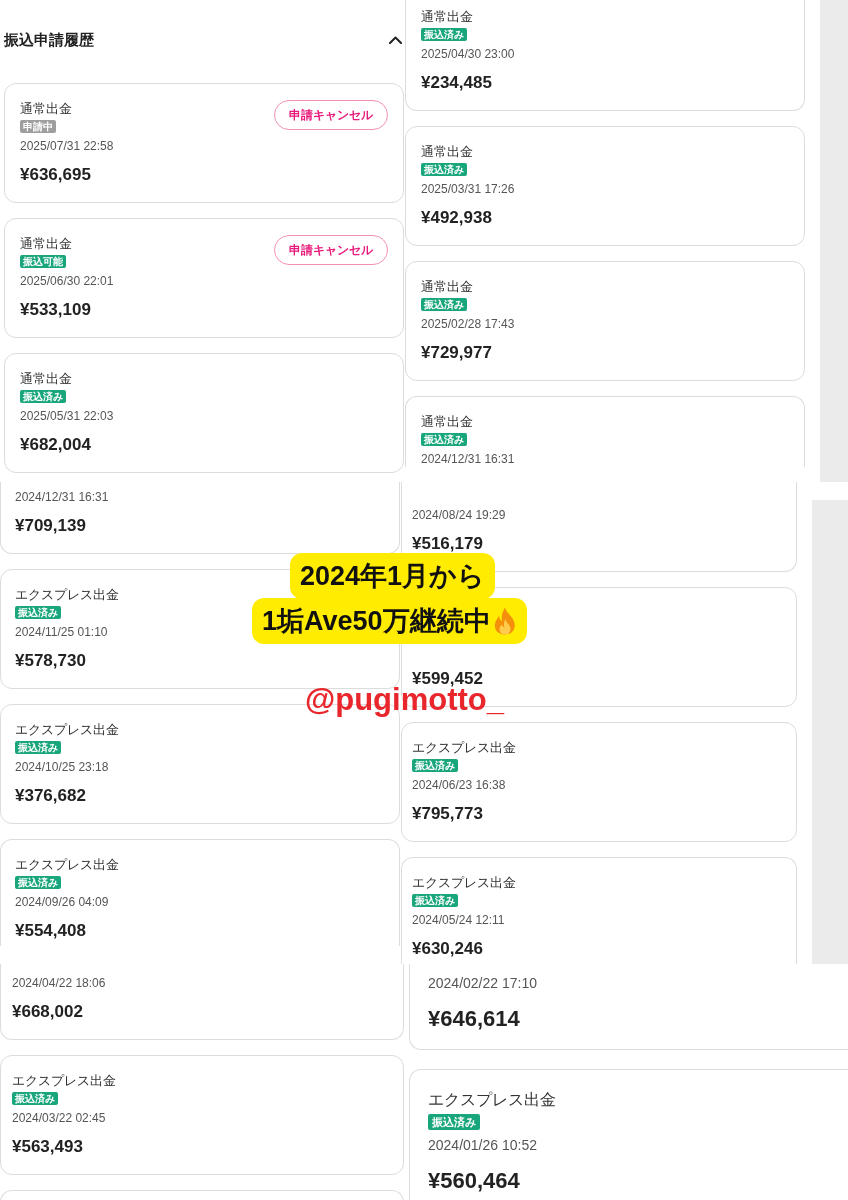 The width and height of the screenshot is (848, 1200). What do you see at coordinates (483, 1145) in the screenshot?
I see `date-text: 2024/01/26 10:52` at bounding box center [483, 1145].